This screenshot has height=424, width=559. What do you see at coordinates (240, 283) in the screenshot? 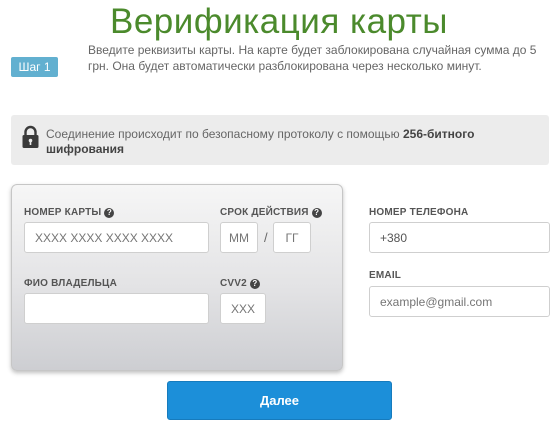
I see `cvv-label: CVV2?` at bounding box center [240, 283].